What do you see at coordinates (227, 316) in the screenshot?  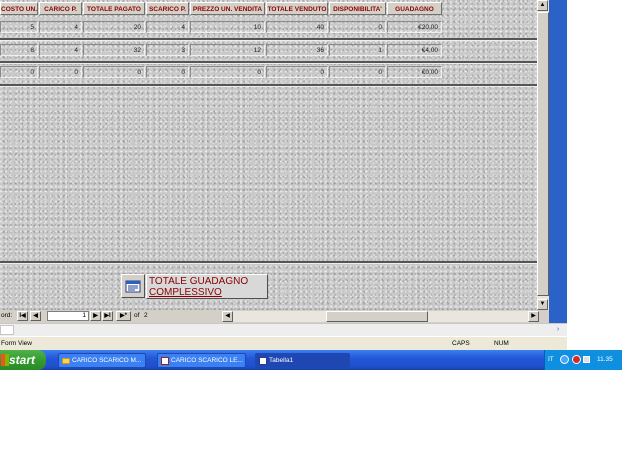 I see `scroll-left-button: ◀` at bounding box center [227, 316].